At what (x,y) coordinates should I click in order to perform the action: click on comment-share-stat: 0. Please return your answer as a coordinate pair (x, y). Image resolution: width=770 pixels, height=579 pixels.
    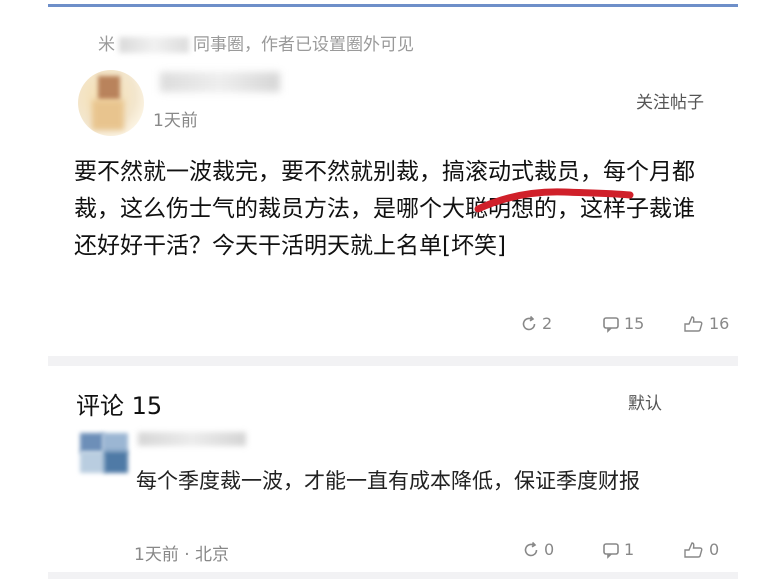
    Looking at the image, I should click on (538, 549).